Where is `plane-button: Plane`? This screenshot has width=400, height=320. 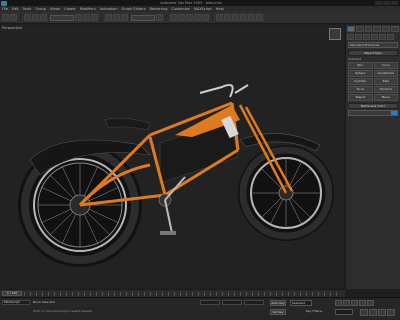 plane-button: Plane is located at coordinates (385, 97).